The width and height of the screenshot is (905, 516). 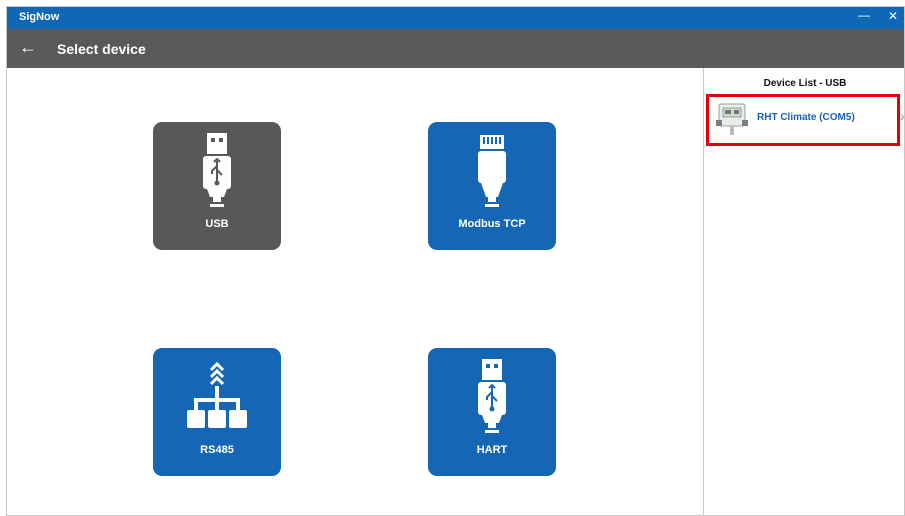 What do you see at coordinates (893, 16) in the screenshot?
I see `close-button: ✕` at bounding box center [893, 16].